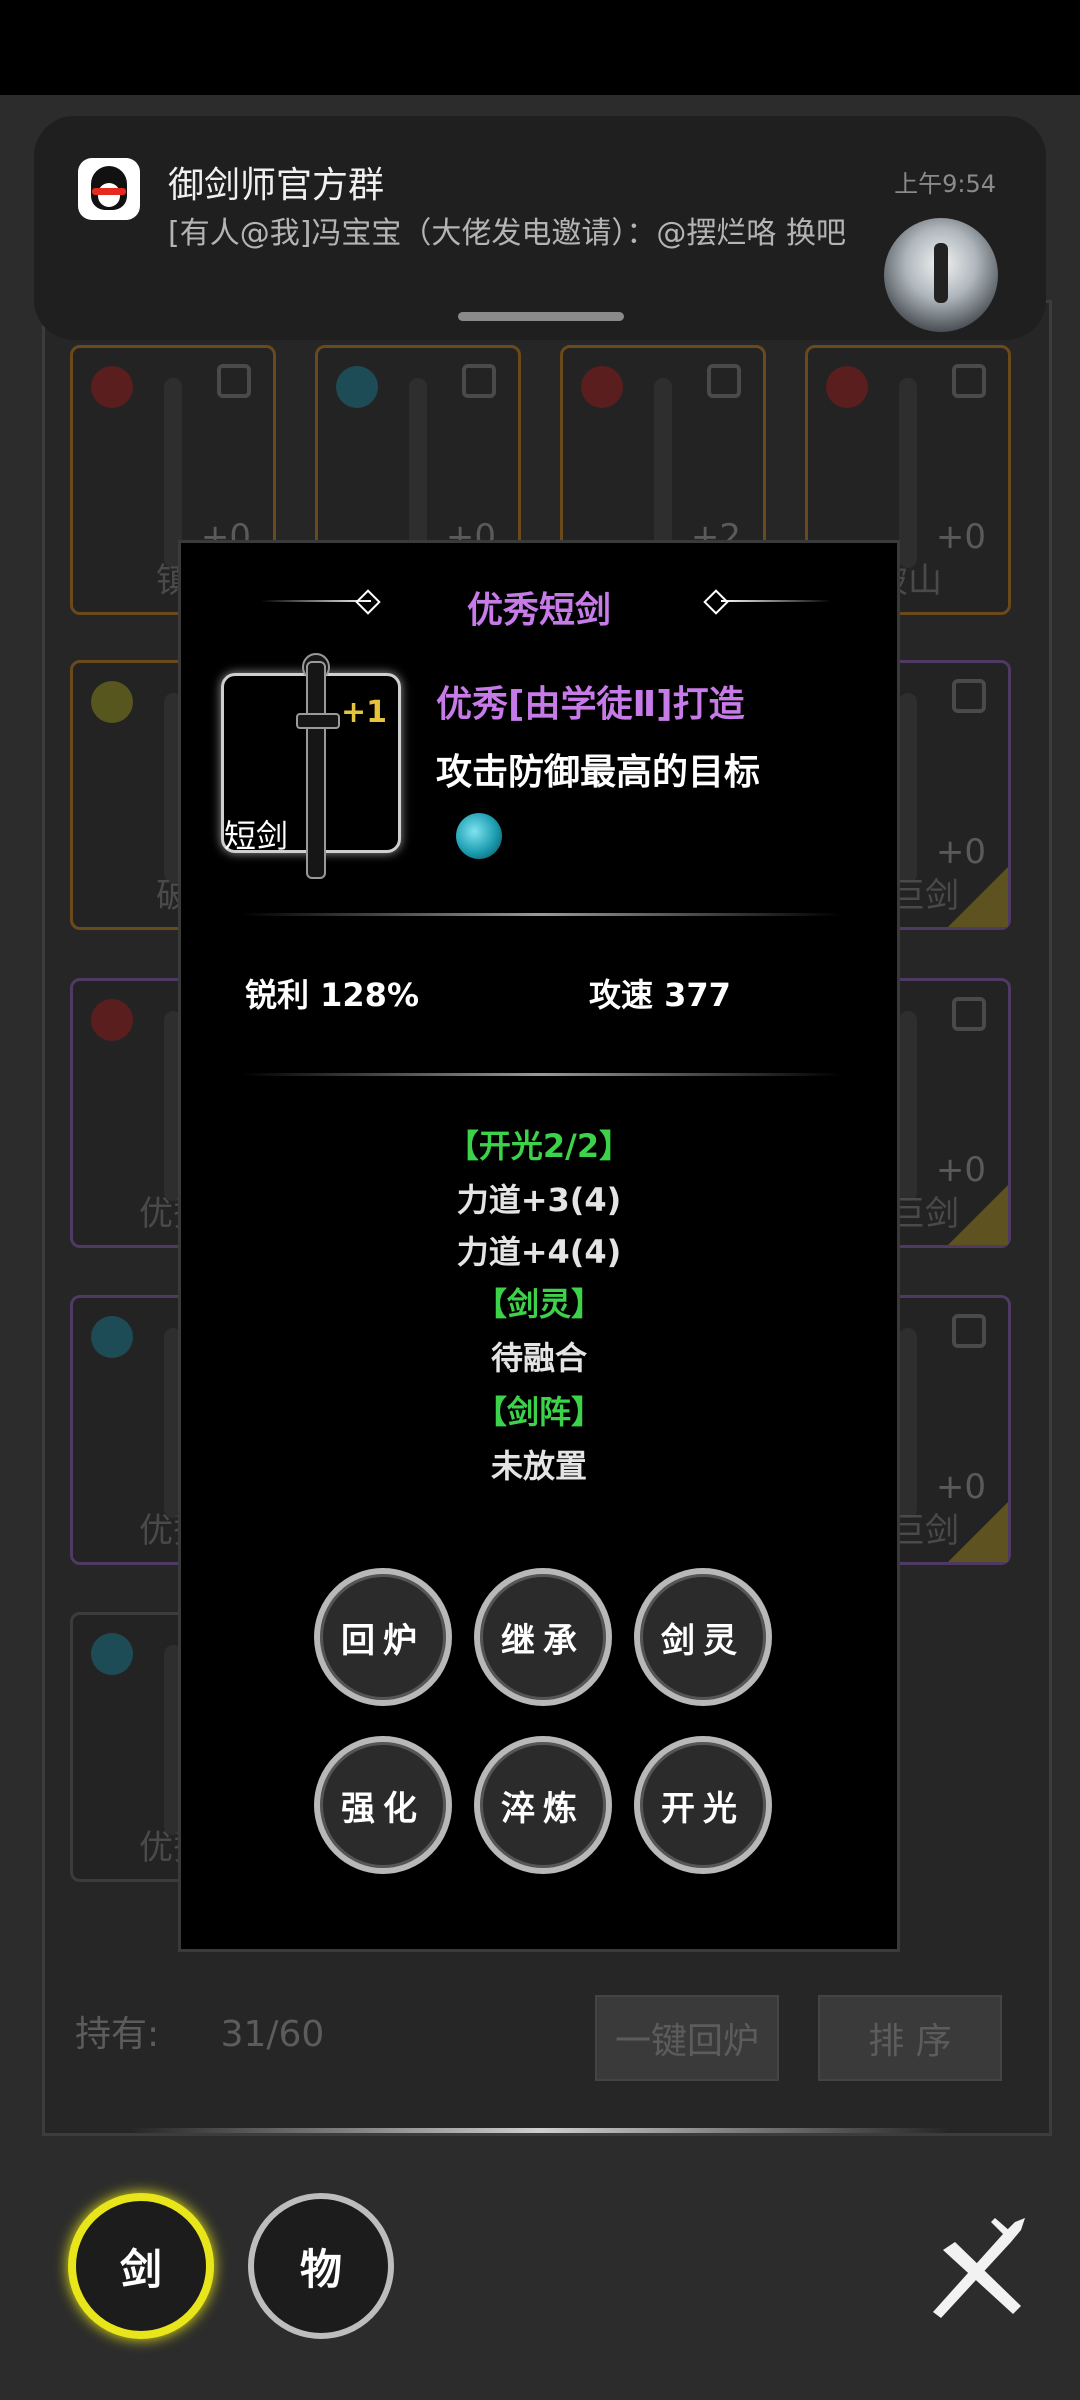  What do you see at coordinates (538, 1412) in the screenshot?
I see `section-header: 【剑阵】` at bounding box center [538, 1412].